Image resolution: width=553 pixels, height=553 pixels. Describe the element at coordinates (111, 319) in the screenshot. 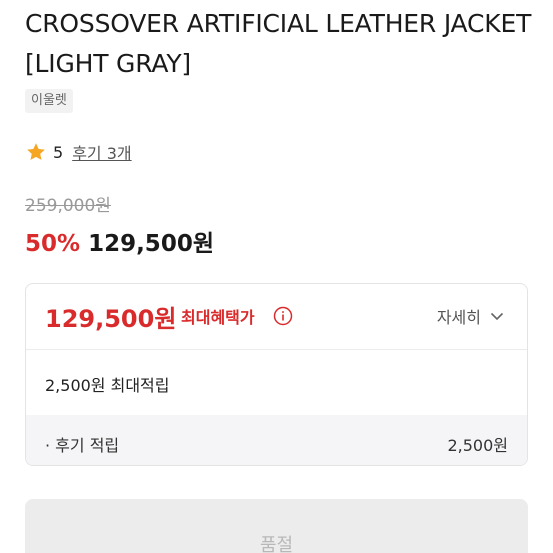

I see `max-benefit-price: 129,500원` at that location.